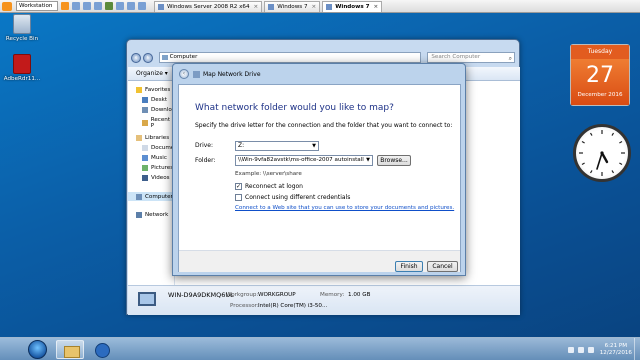 Image resolution: width=640 pixels, height=360 pixels. What do you see at coordinates (37, 6) in the screenshot?
I see `workstation-menu: Workstation` at bounding box center [37, 6].